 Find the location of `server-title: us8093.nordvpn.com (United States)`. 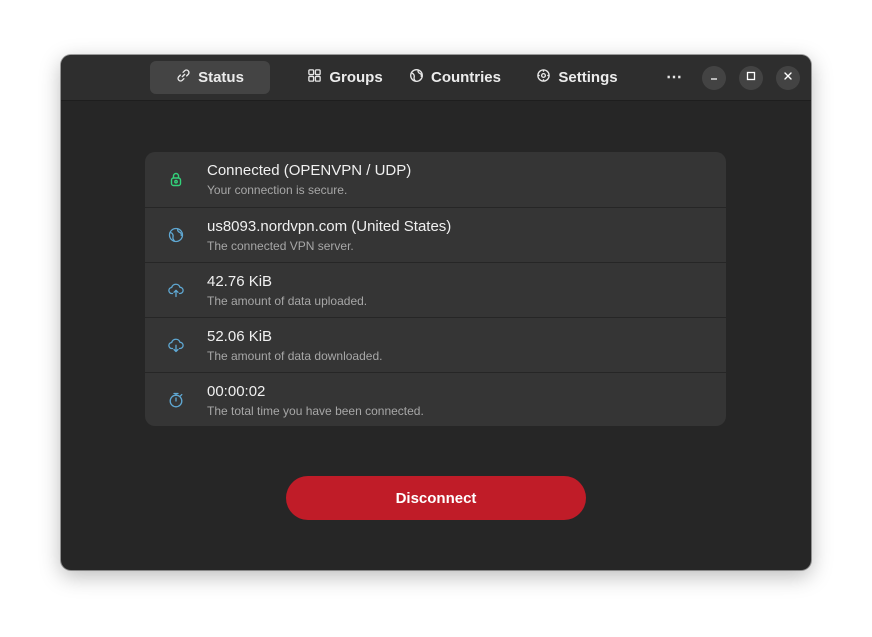

server-title: us8093.nordvpn.com (United States) is located at coordinates (329, 226).